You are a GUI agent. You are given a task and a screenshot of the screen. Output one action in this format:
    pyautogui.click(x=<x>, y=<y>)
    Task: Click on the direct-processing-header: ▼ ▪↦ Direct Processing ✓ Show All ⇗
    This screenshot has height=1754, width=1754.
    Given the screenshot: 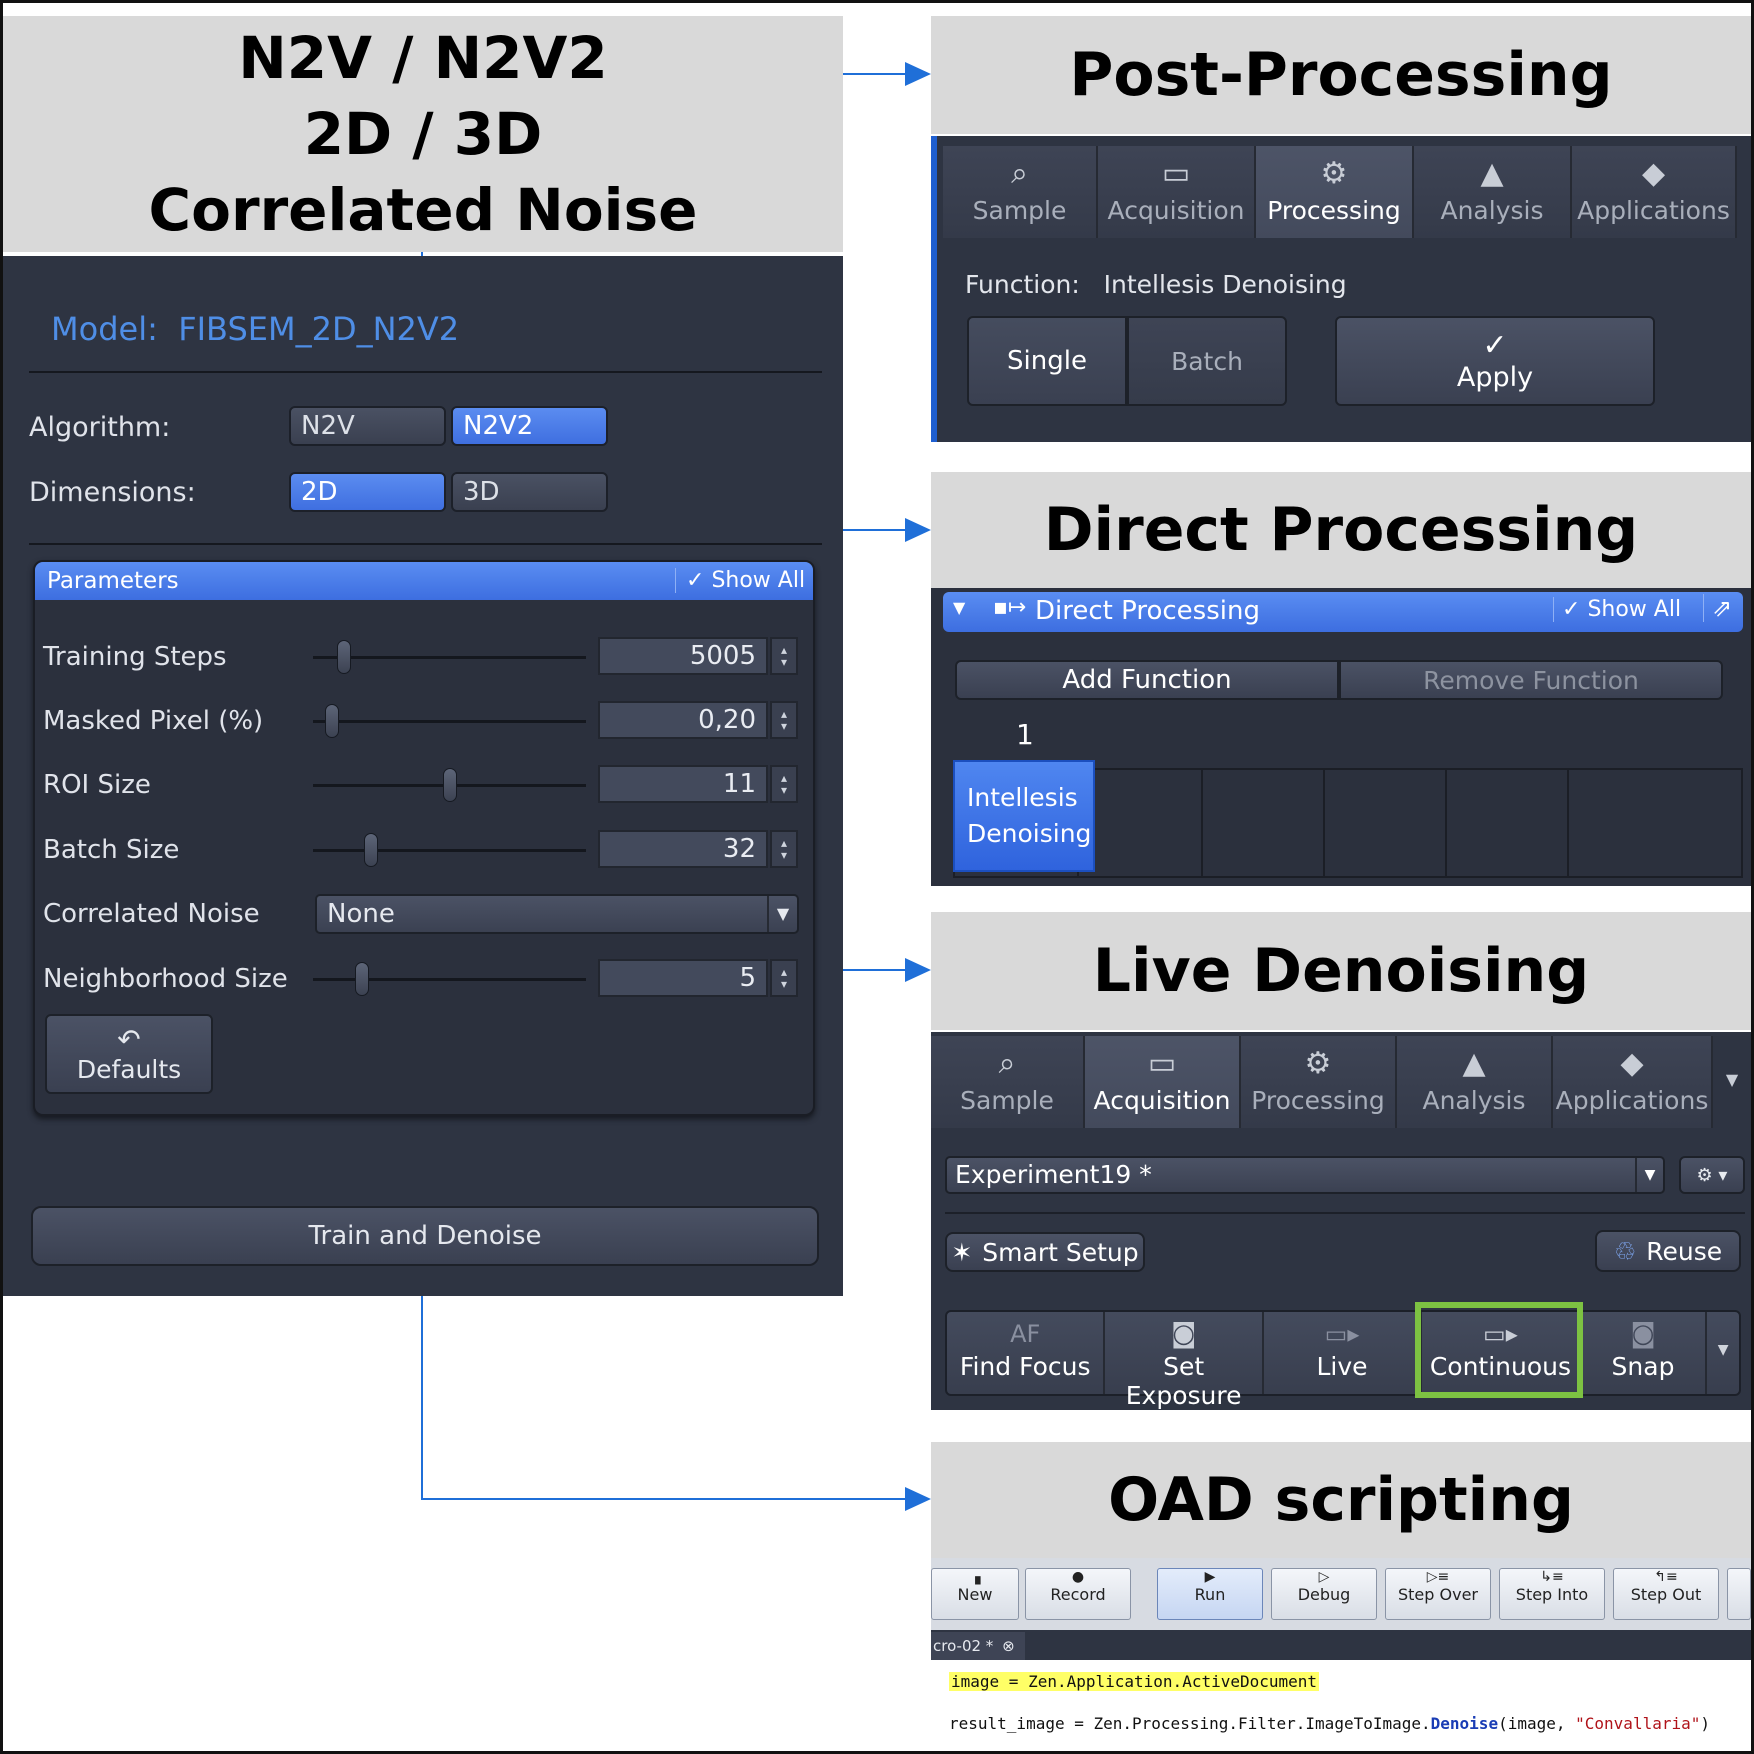 What is the action you would take?
    pyautogui.click(x=1343, y=612)
    